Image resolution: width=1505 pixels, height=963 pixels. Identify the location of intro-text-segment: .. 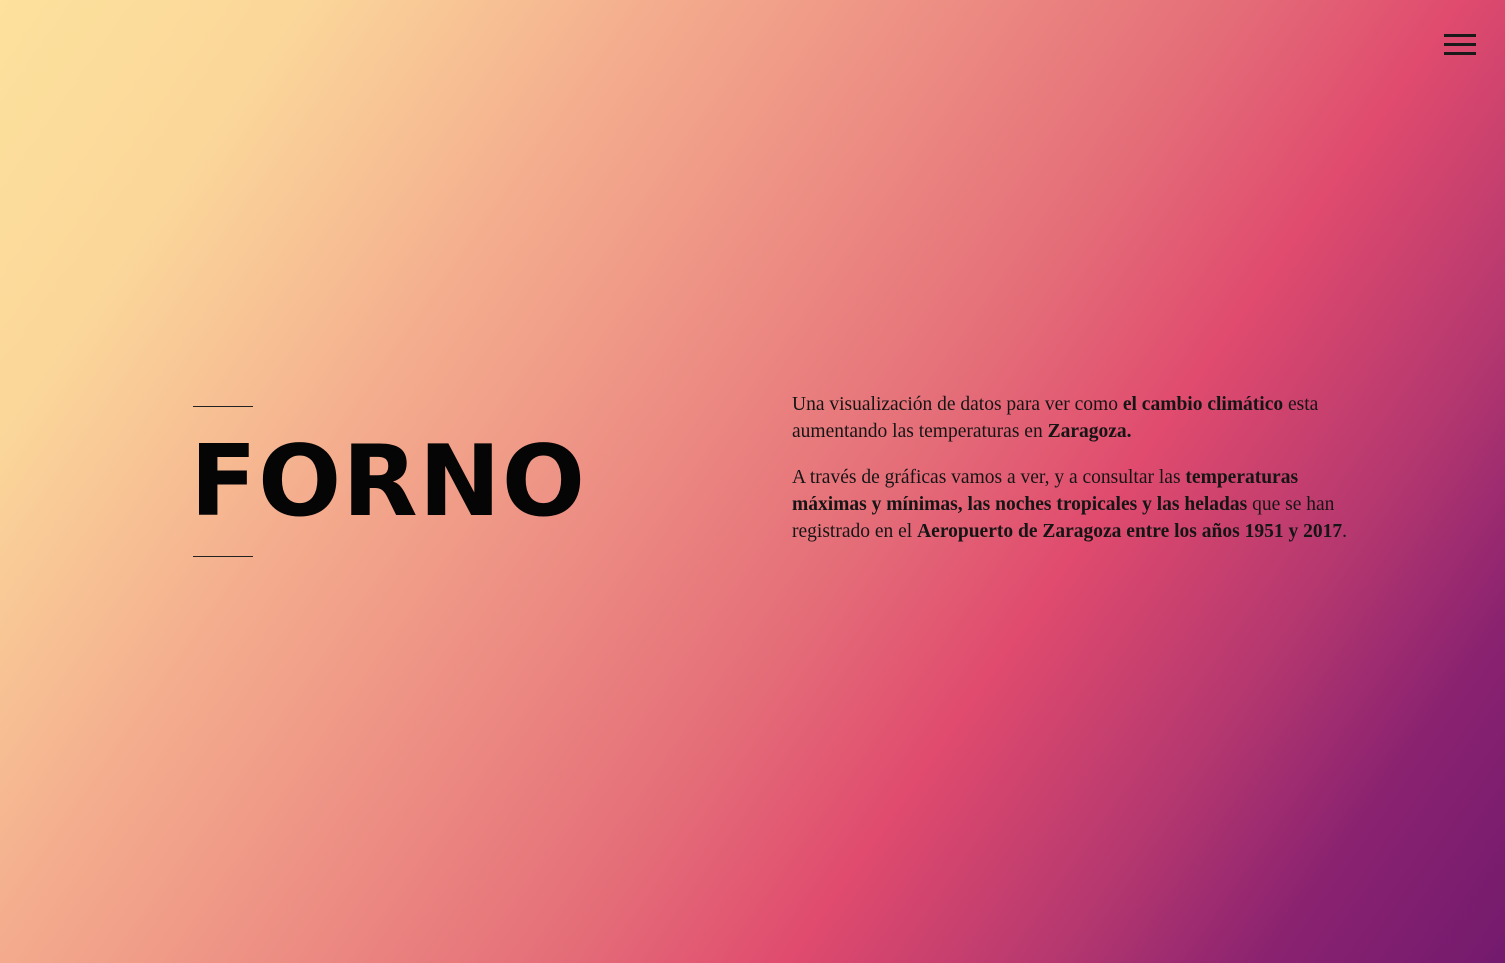
(1344, 531).